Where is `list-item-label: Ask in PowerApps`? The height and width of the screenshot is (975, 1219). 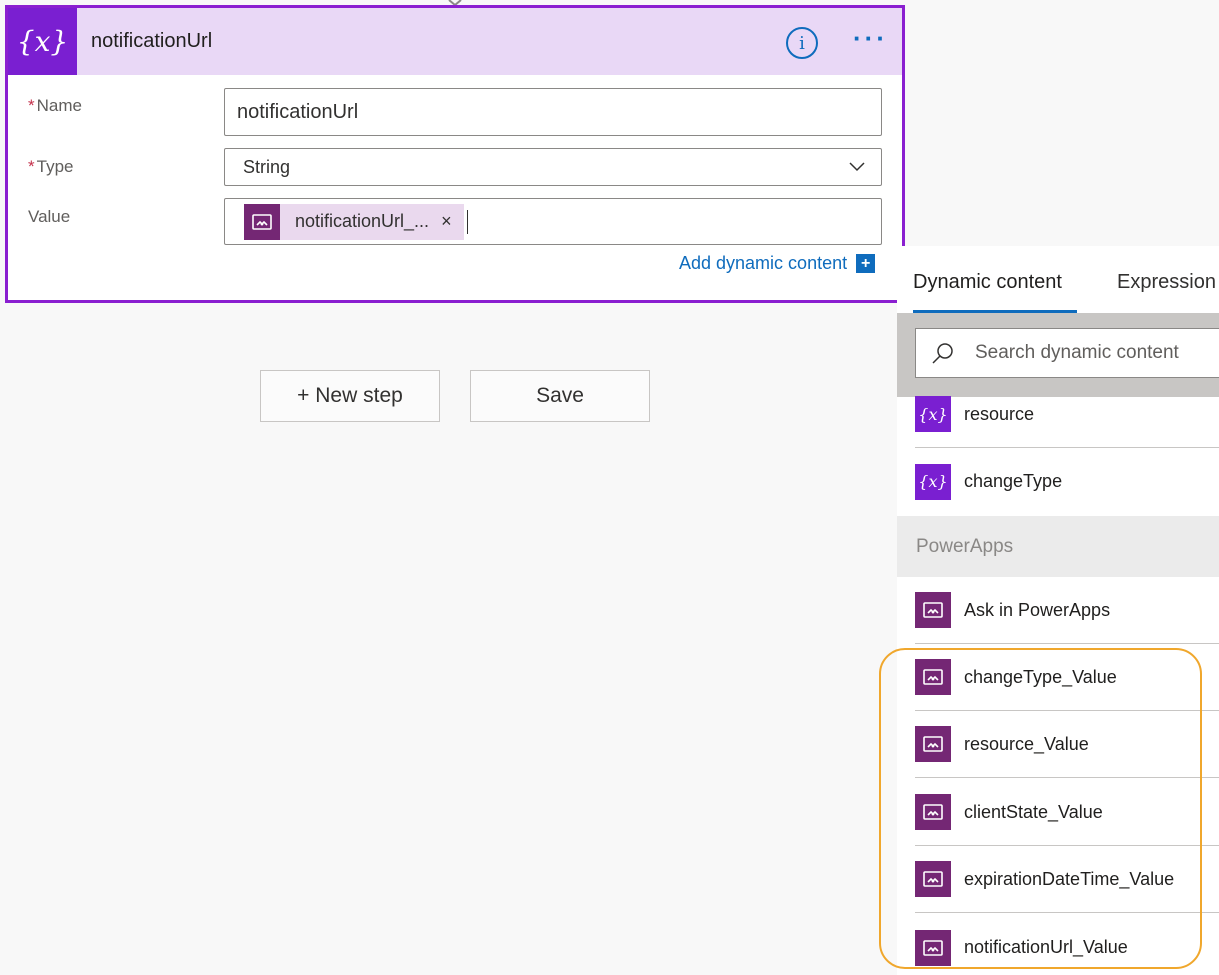 list-item-label: Ask in PowerApps is located at coordinates (1037, 609).